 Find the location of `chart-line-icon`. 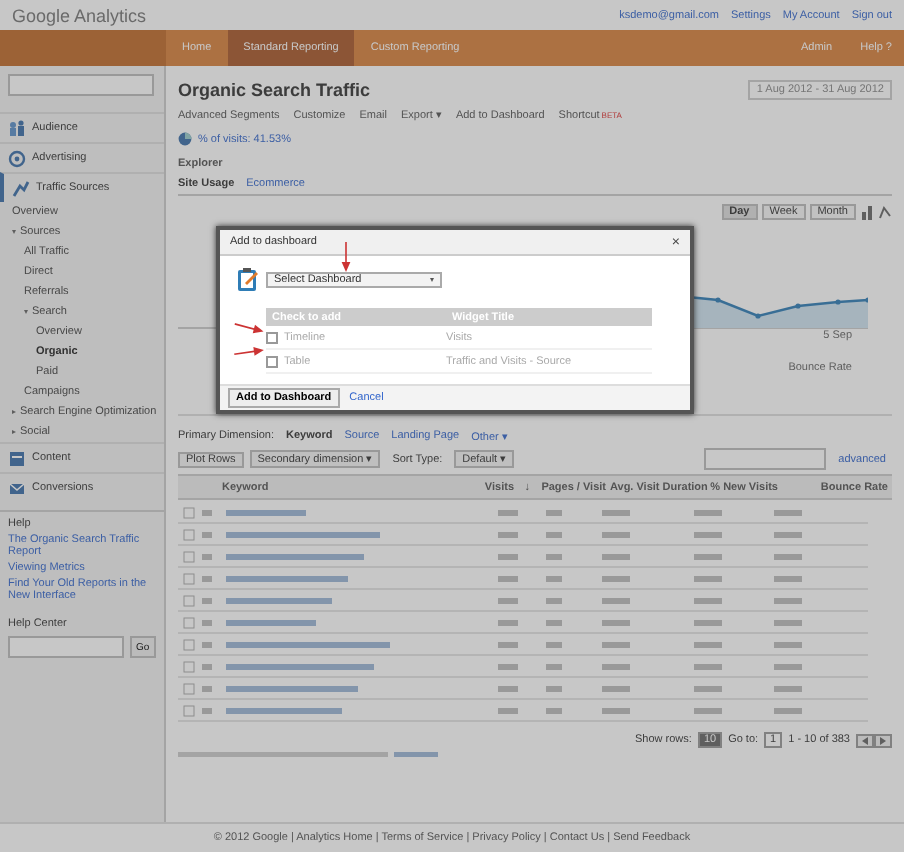

chart-line-icon is located at coordinates (21, 188).